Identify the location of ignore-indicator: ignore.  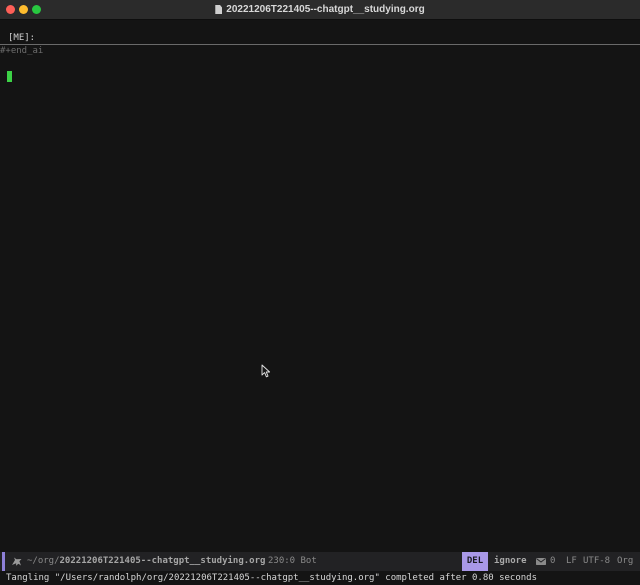
(510, 561).